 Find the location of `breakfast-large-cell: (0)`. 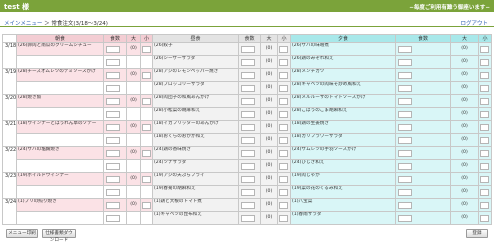

breakfast-large-cell: (0) is located at coordinates (133, 153).